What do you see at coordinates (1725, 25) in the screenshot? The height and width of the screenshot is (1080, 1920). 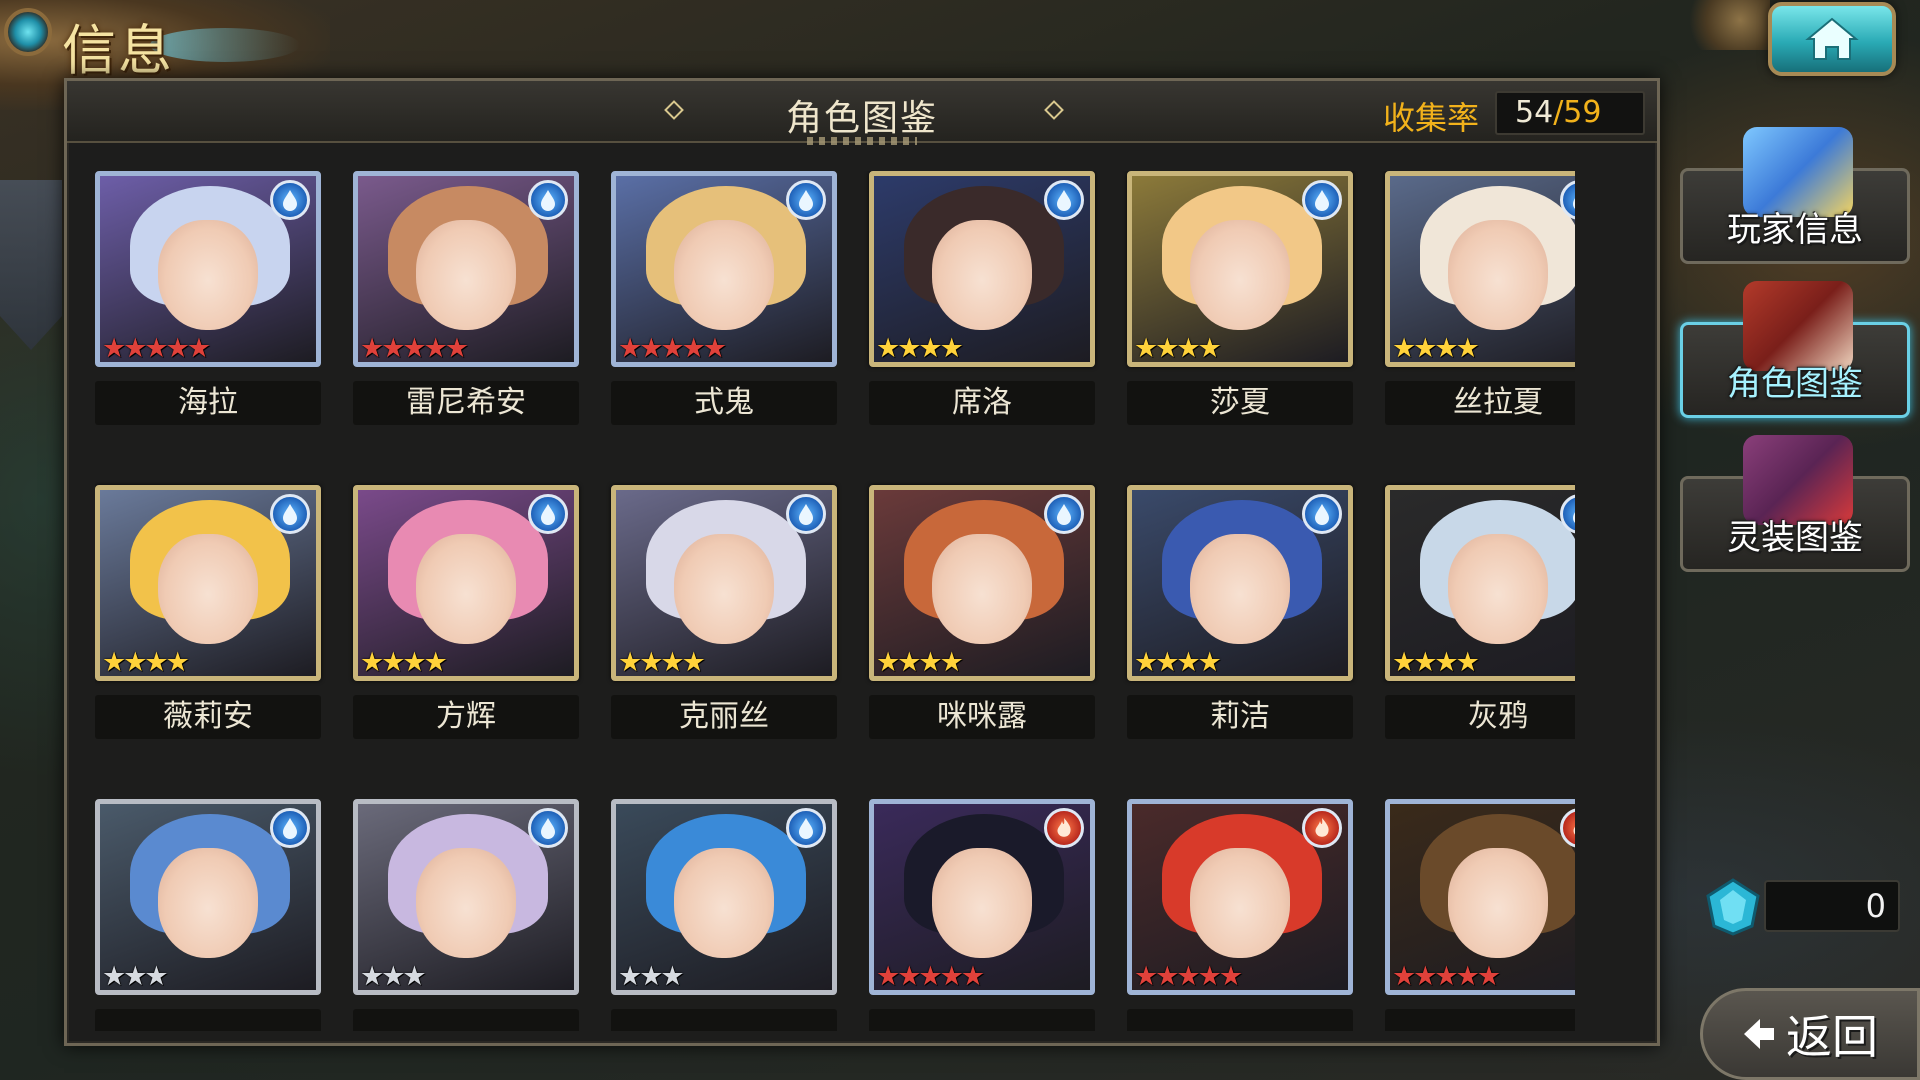 I see `home-corner-ornament` at bounding box center [1725, 25].